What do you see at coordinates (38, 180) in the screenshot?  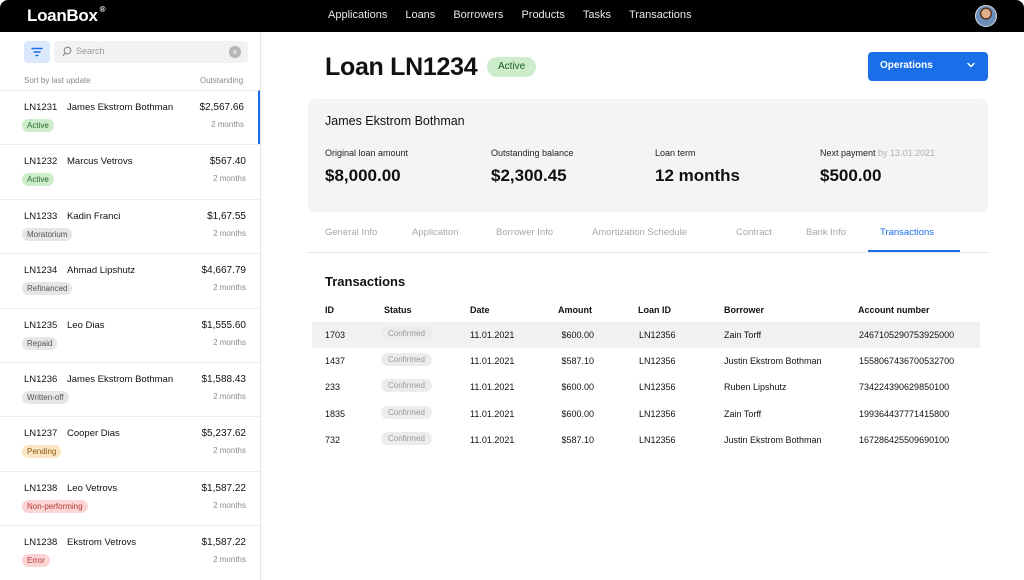 I see `status-badge: Active` at bounding box center [38, 180].